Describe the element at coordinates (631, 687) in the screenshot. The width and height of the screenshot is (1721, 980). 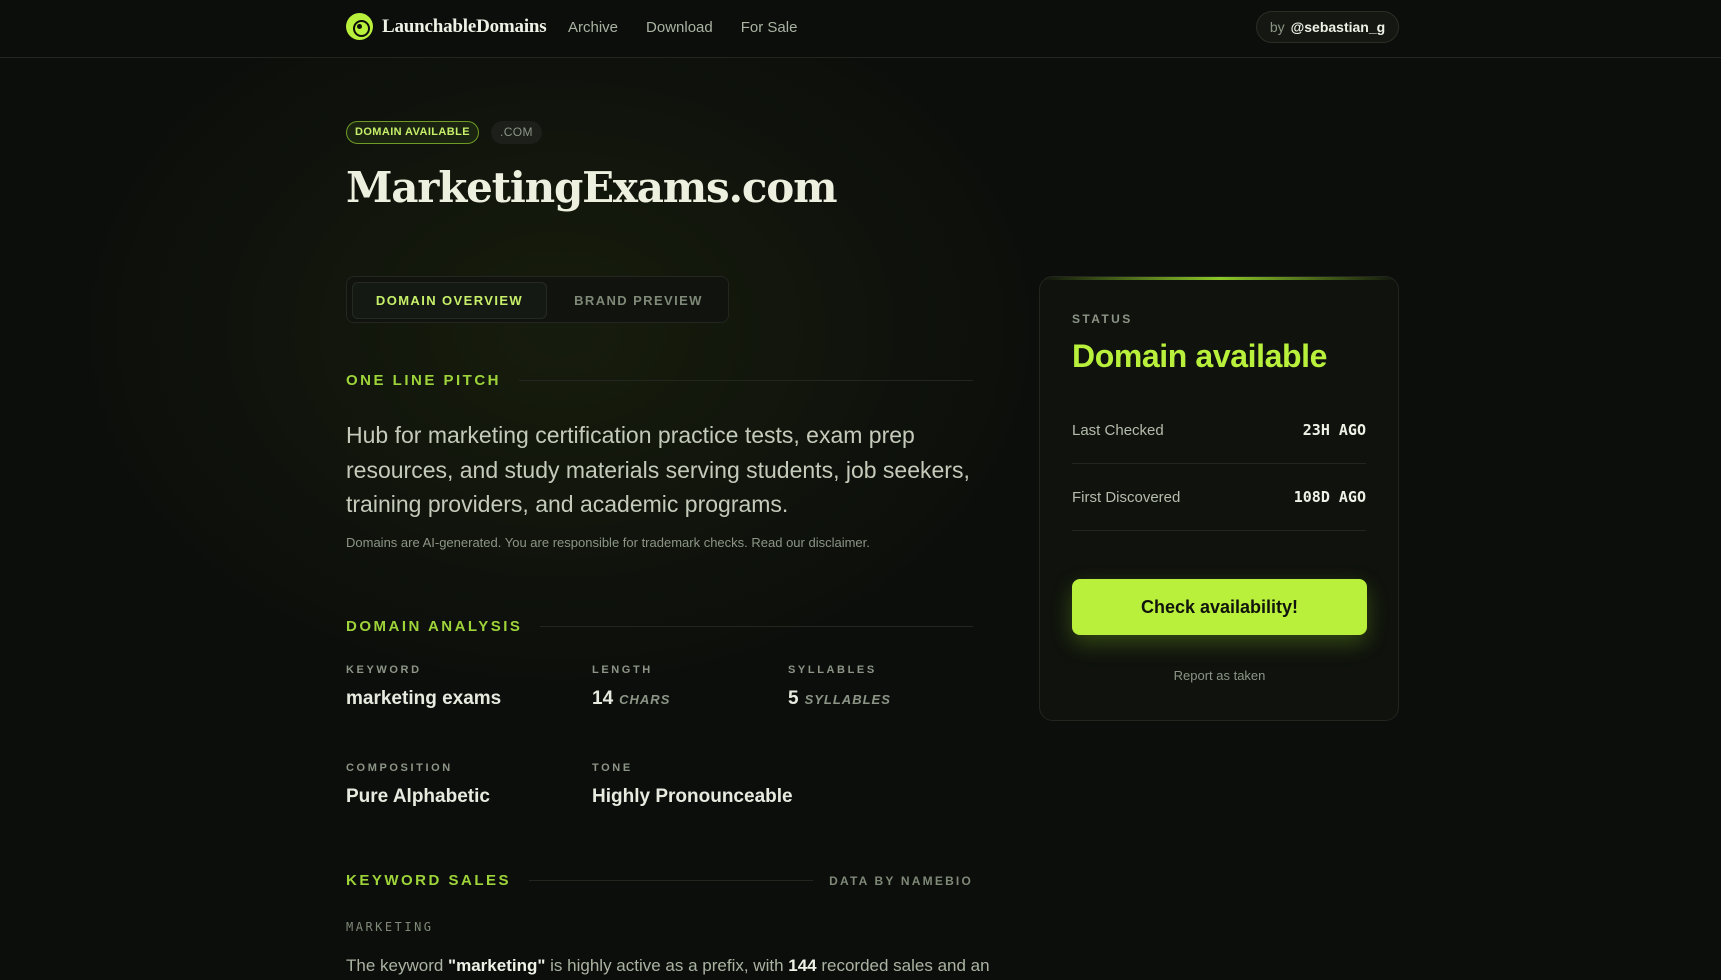
I see `metric-length: LENGTH 14 CHARS` at that location.